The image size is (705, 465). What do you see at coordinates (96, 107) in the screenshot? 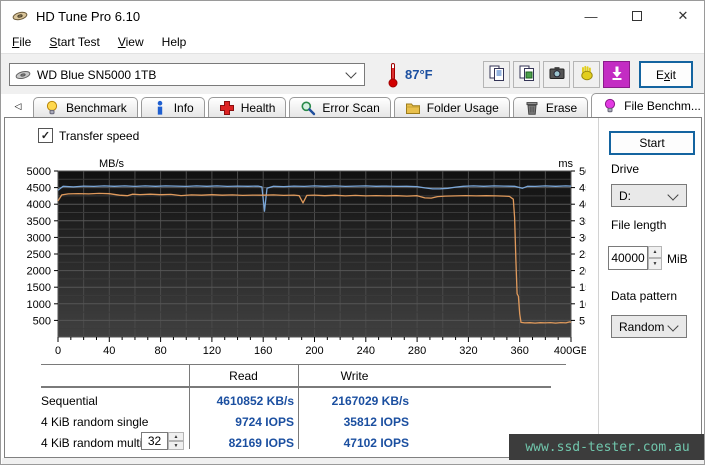
I see `tab-label: Benchmark` at bounding box center [96, 107].